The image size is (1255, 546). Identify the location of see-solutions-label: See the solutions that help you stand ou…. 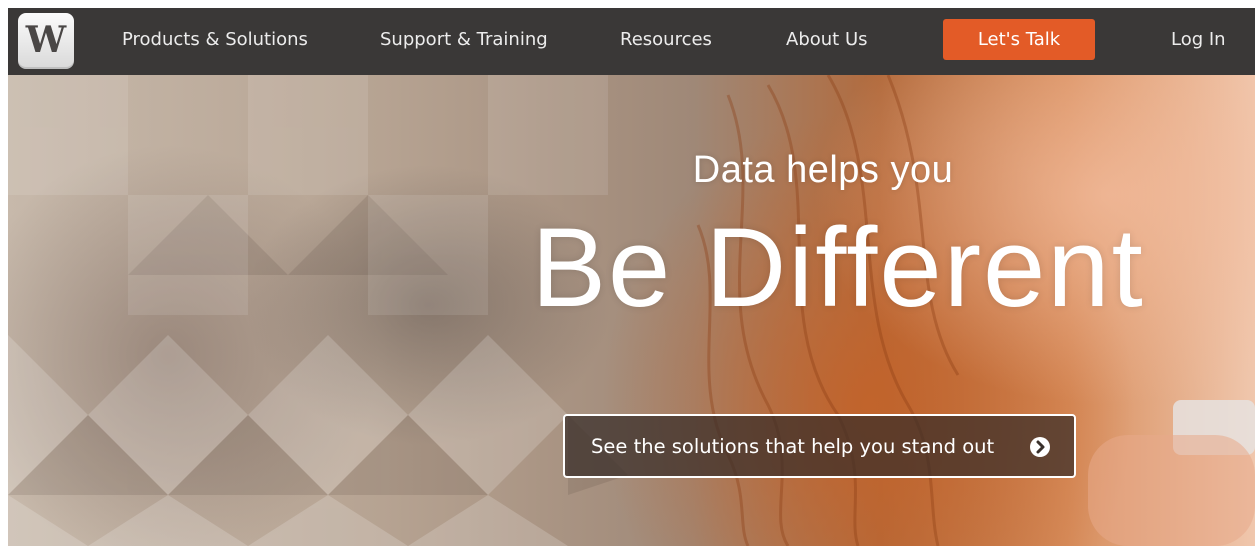
(793, 446).